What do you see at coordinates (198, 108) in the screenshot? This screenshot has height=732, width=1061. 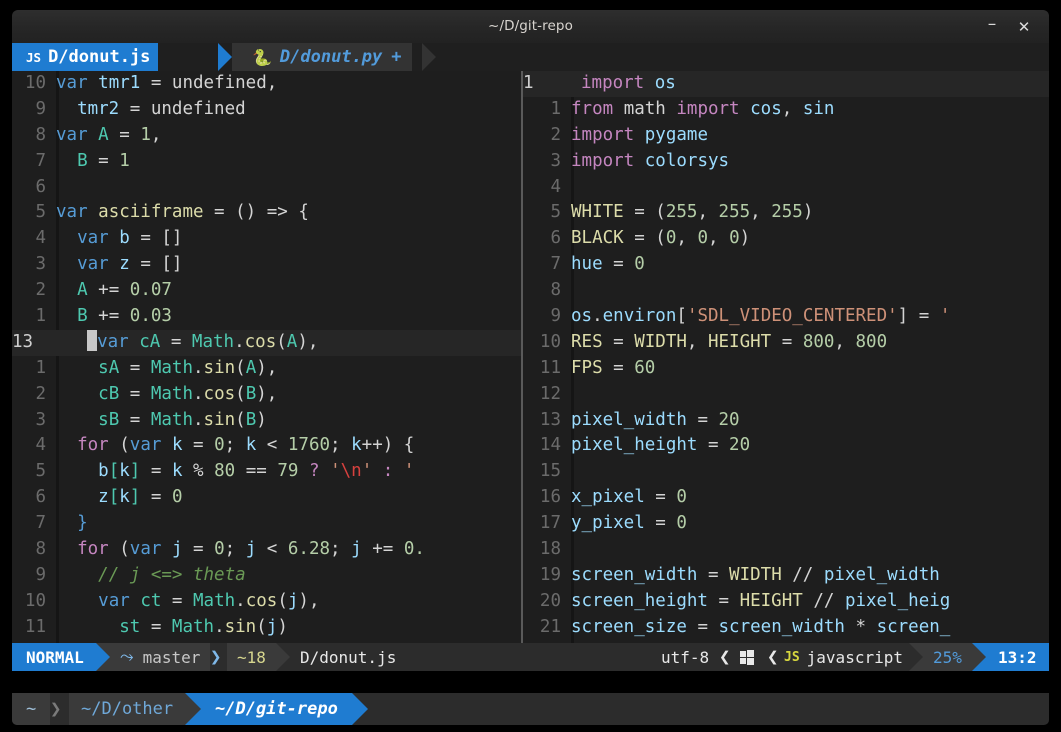 I see `code-token: undefined` at bounding box center [198, 108].